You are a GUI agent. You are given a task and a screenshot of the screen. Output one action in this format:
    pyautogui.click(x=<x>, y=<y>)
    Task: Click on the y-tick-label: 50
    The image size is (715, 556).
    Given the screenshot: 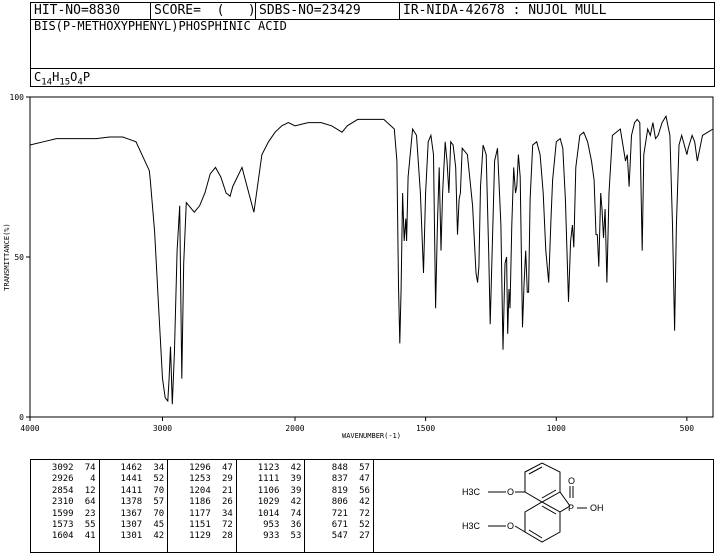 What is the action you would take?
    pyautogui.click(x=19, y=257)
    